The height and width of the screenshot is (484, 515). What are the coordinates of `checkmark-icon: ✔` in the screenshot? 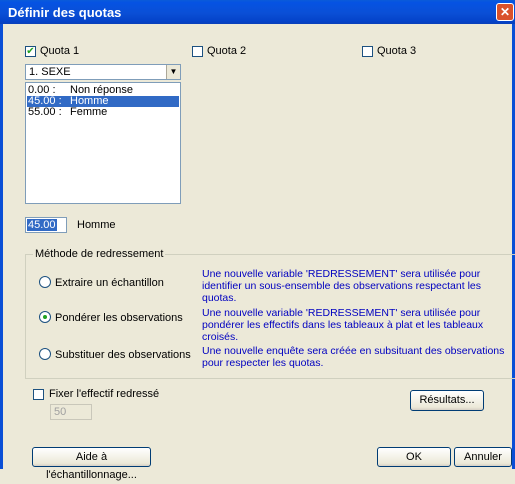 It's located at (30, 51).